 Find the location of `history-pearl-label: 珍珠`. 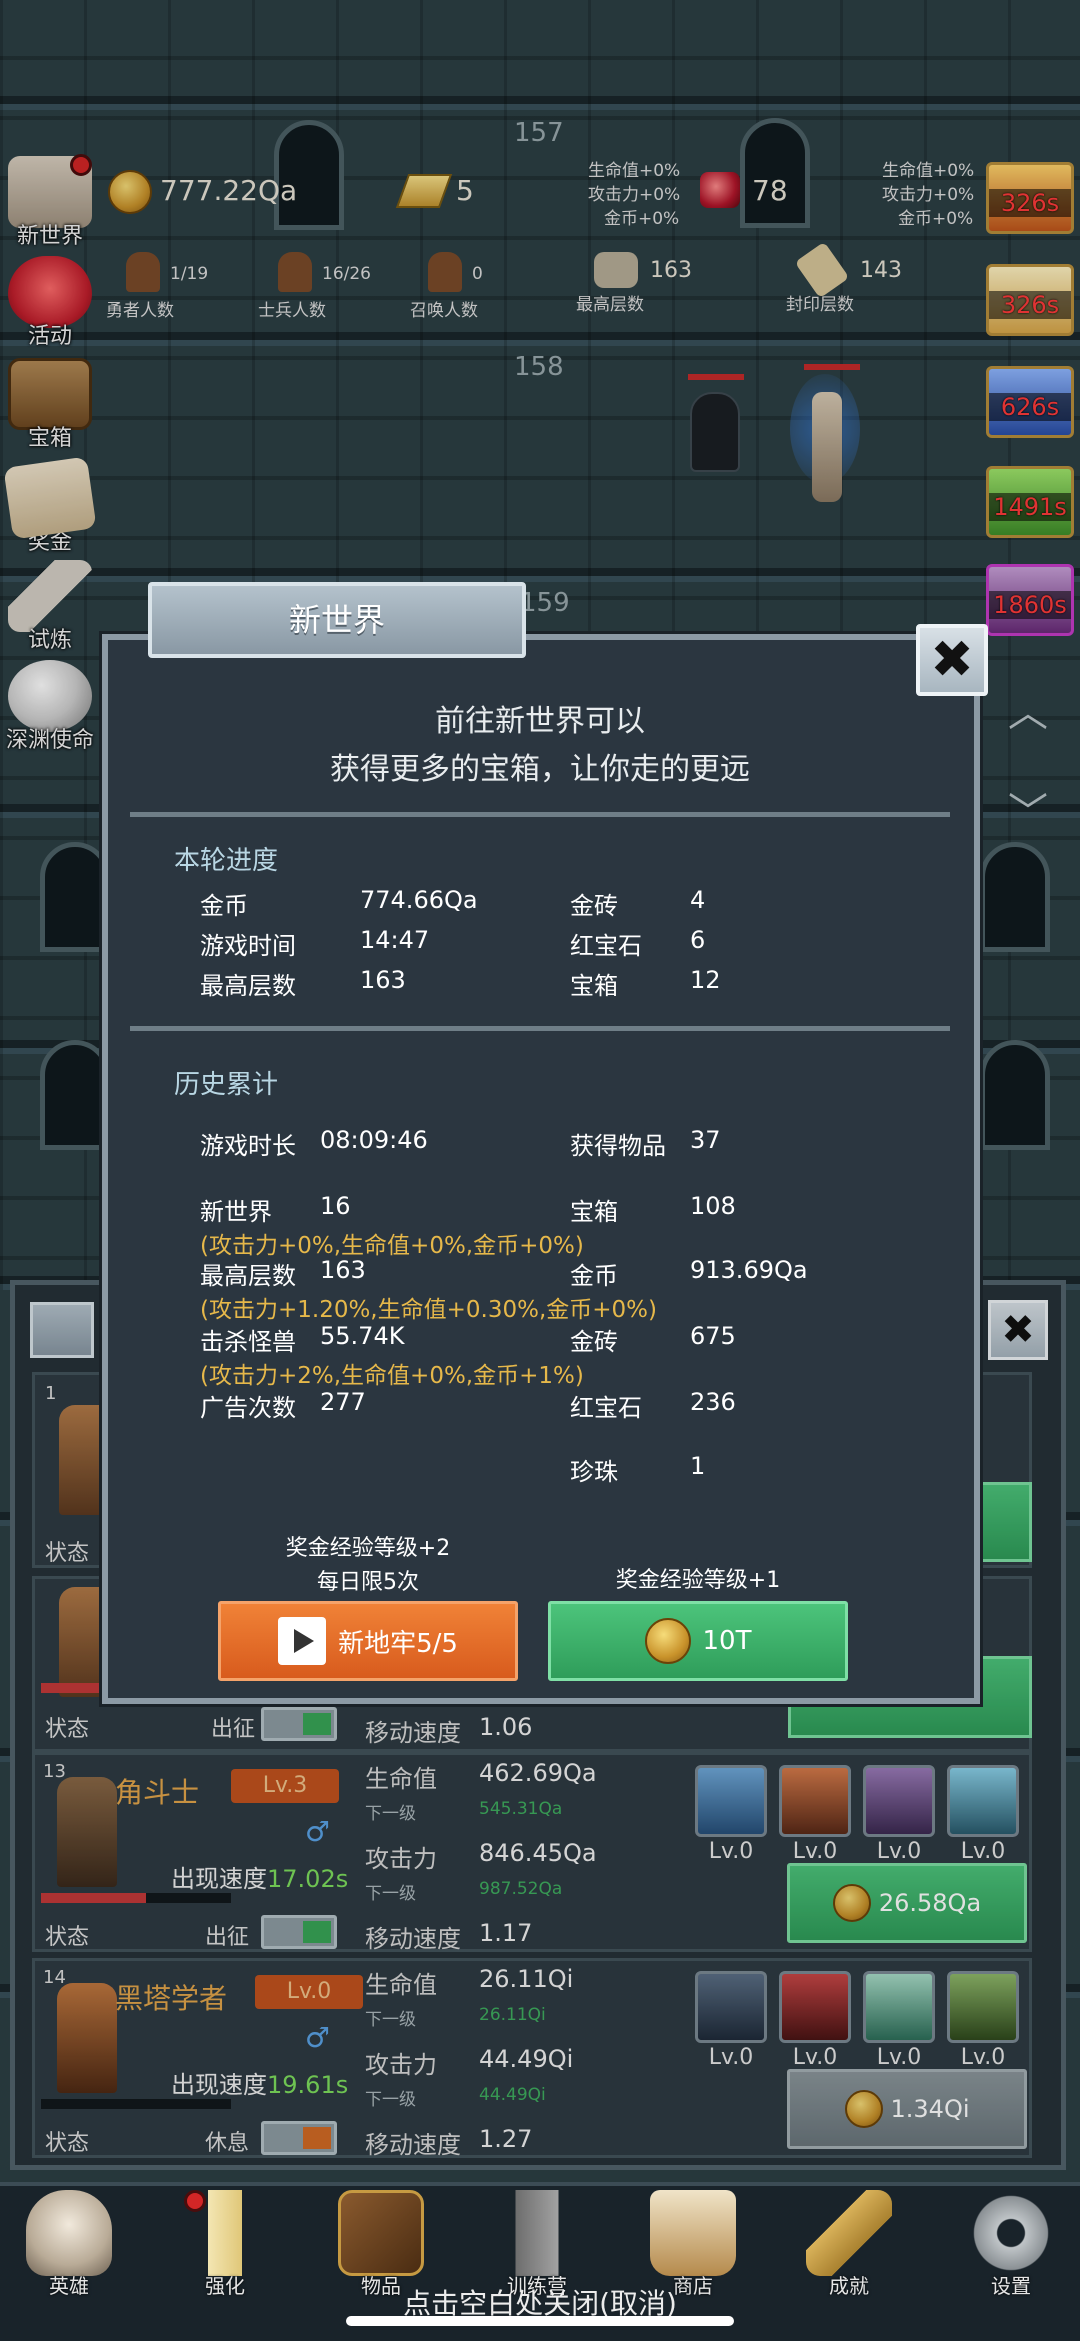

history-pearl-label: 珍珠 is located at coordinates (594, 1472).